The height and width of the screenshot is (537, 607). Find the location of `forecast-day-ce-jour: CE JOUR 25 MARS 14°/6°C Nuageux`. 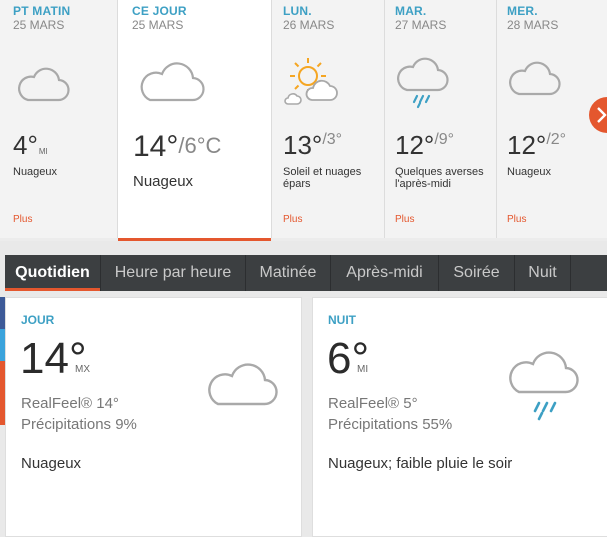

forecast-day-ce-jour: CE JOUR 25 MARS 14°/6°C Nuageux is located at coordinates (195, 120).